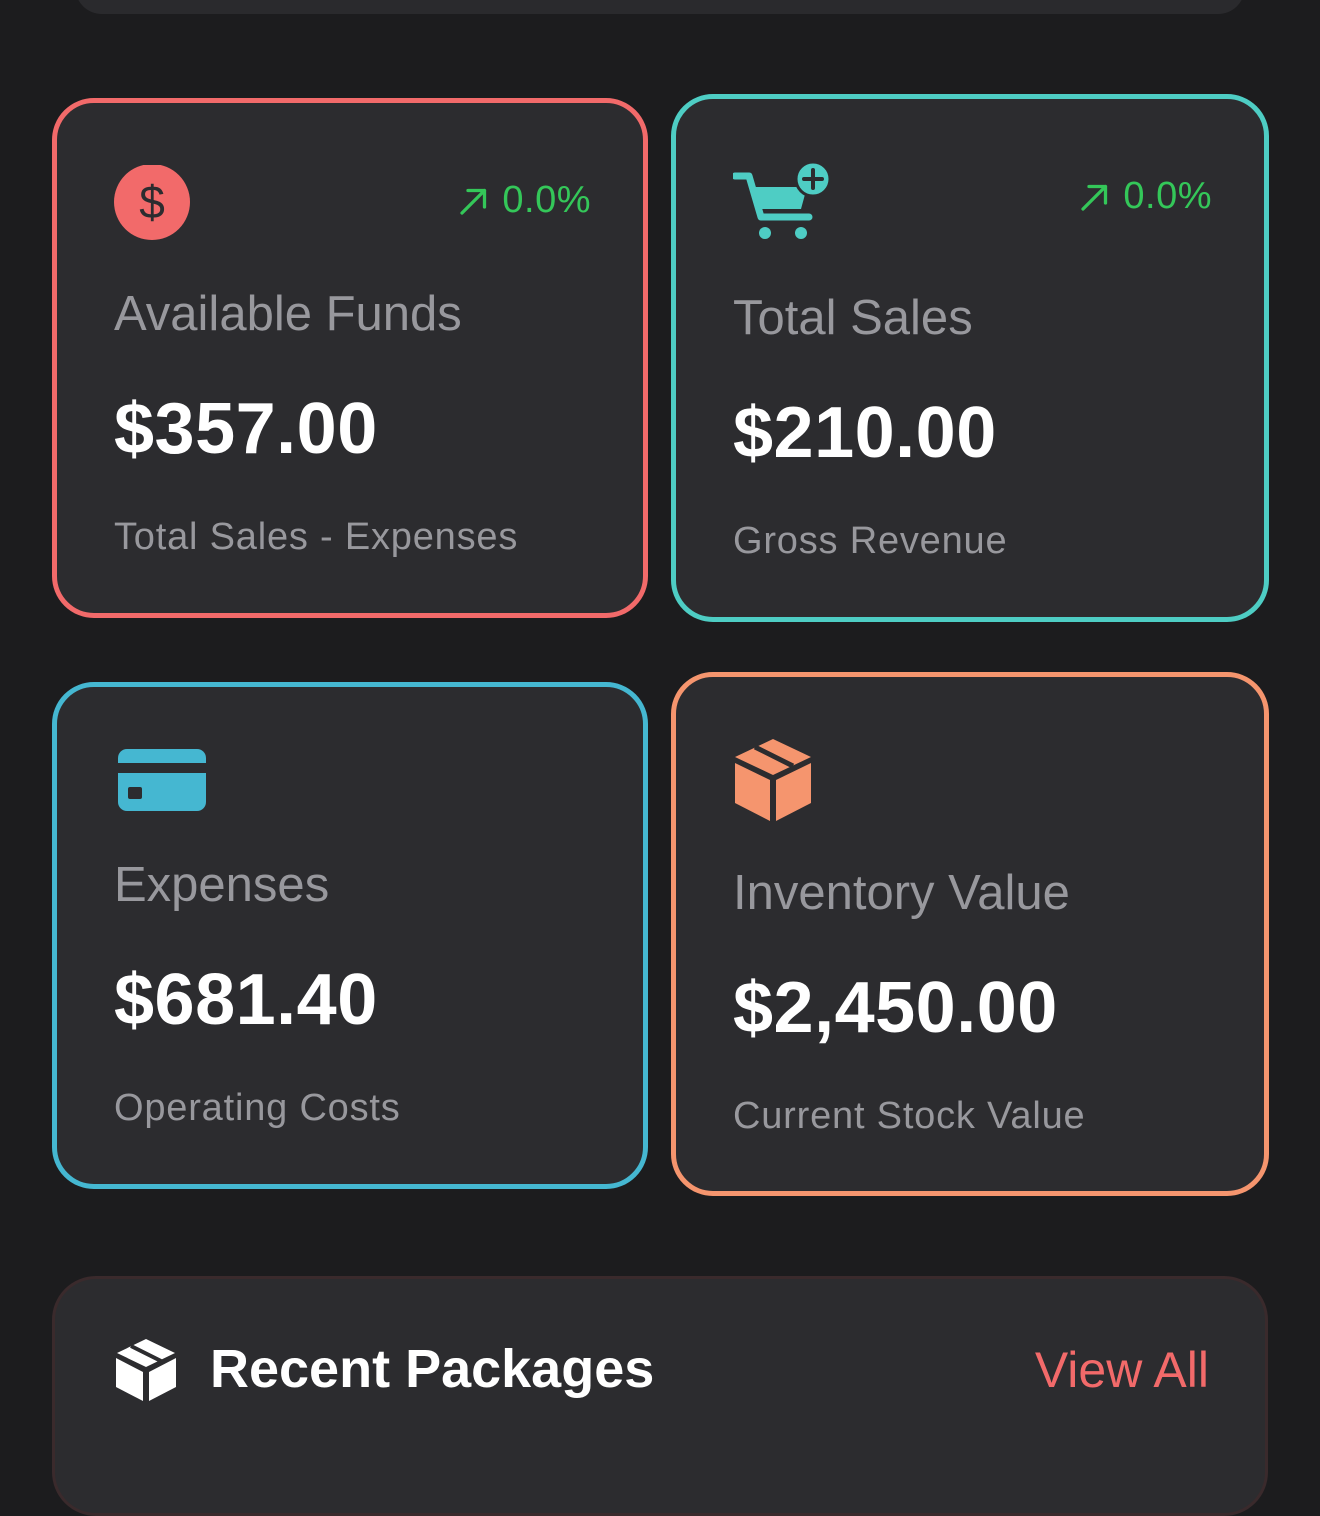 Image resolution: width=1320 pixels, height=1516 pixels. What do you see at coordinates (246, 429) in the screenshot?
I see `funds-amount: $357.00` at bounding box center [246, 429].